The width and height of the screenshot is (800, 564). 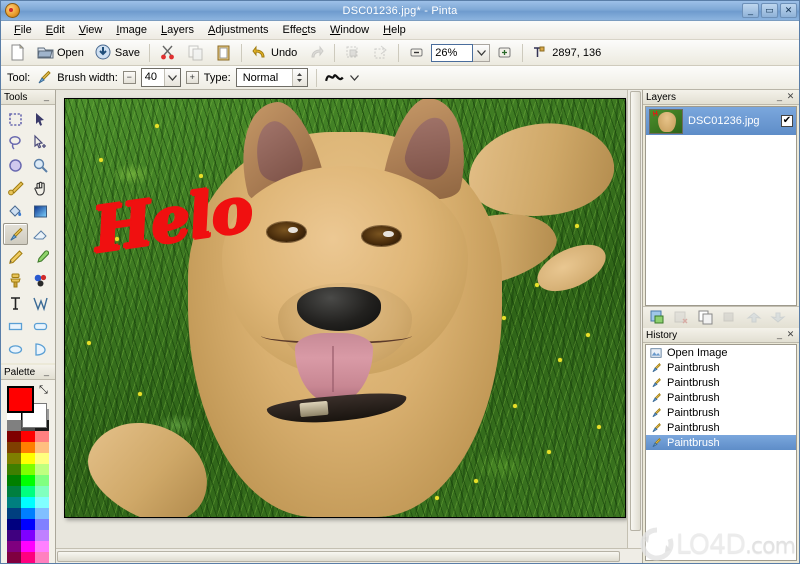 What do you see at coordinates (117, 53) in the screenshot?
I see `save-button: Save` at bounding box center [117, 53].